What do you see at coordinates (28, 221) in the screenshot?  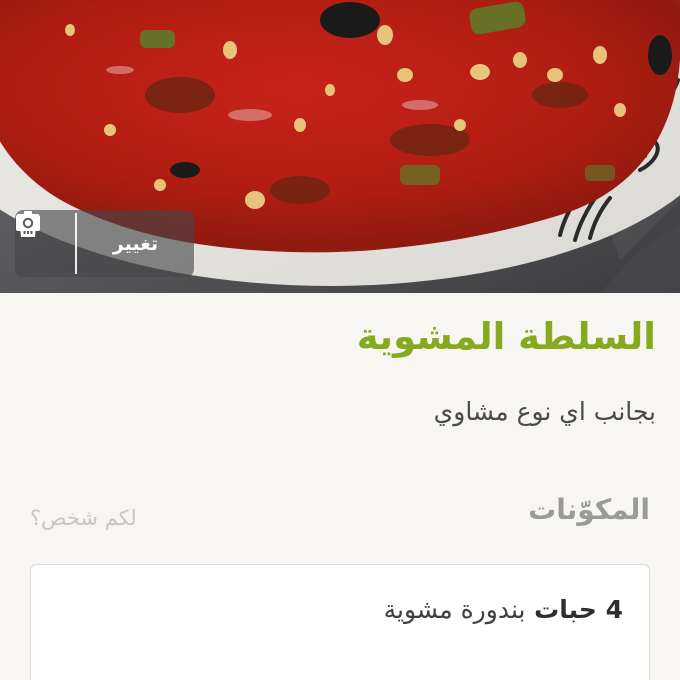 I see `camera-icon` at bounding box center [28, 221].